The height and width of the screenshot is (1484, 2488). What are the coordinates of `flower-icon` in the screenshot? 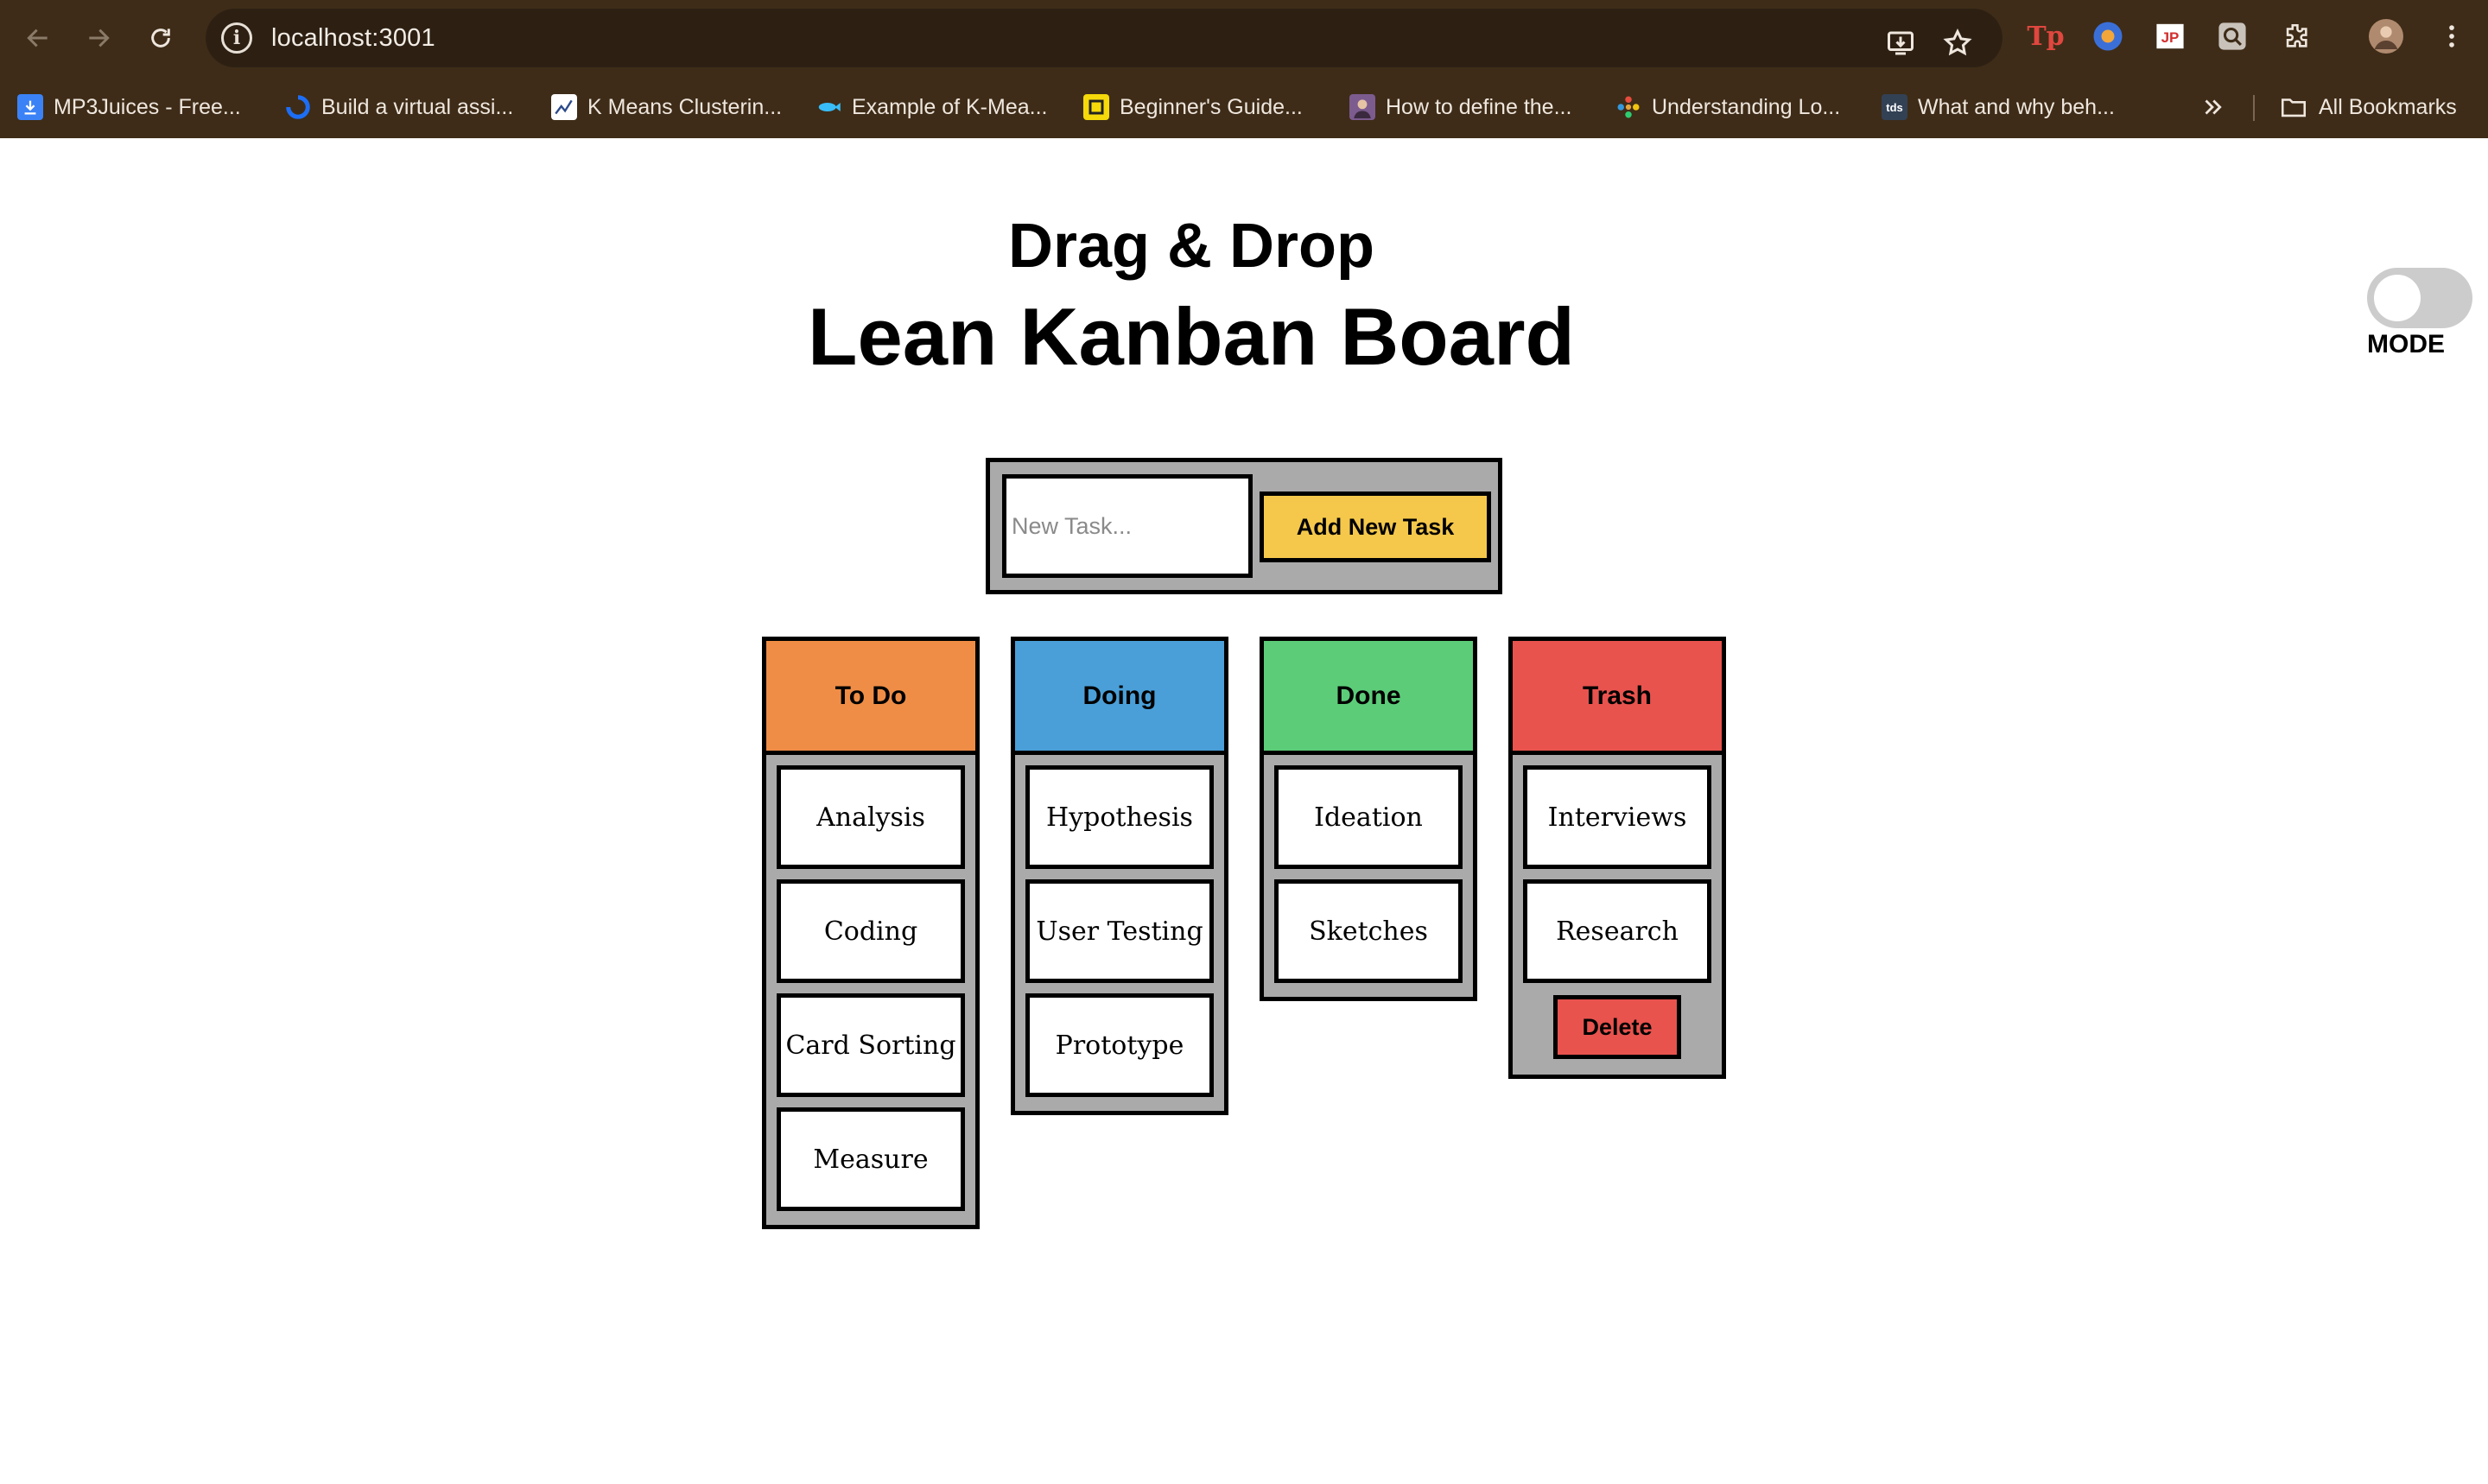 It's located at (1628, 107).